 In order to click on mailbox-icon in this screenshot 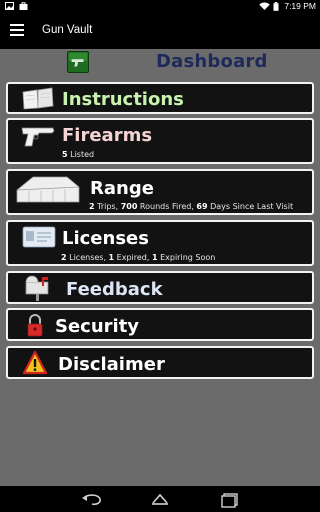, I will do `click(37, 288)`.